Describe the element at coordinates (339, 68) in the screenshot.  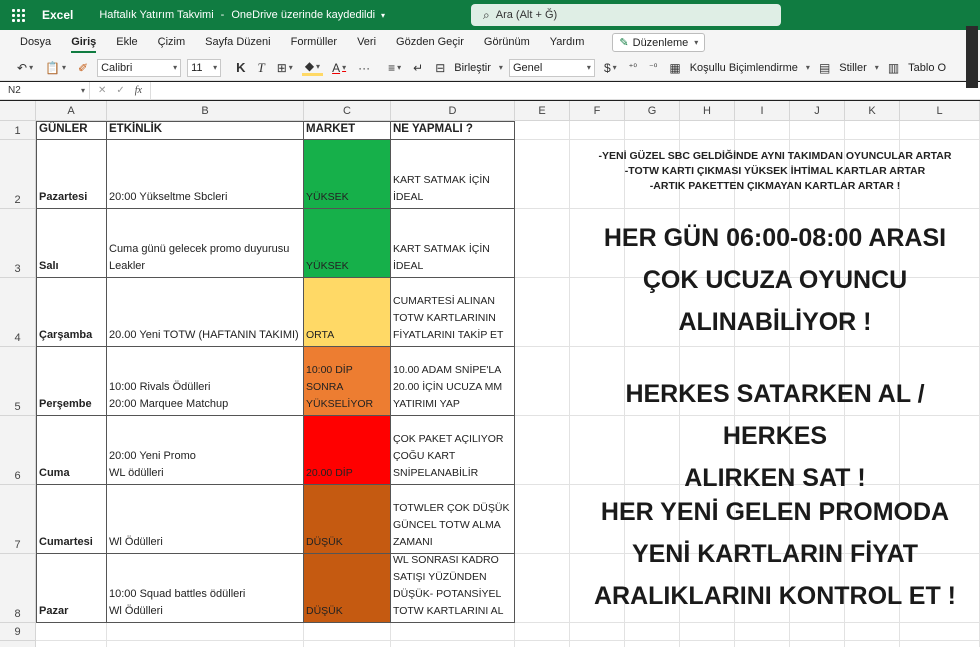
I see `font-color-icon: A ▾` at that location.